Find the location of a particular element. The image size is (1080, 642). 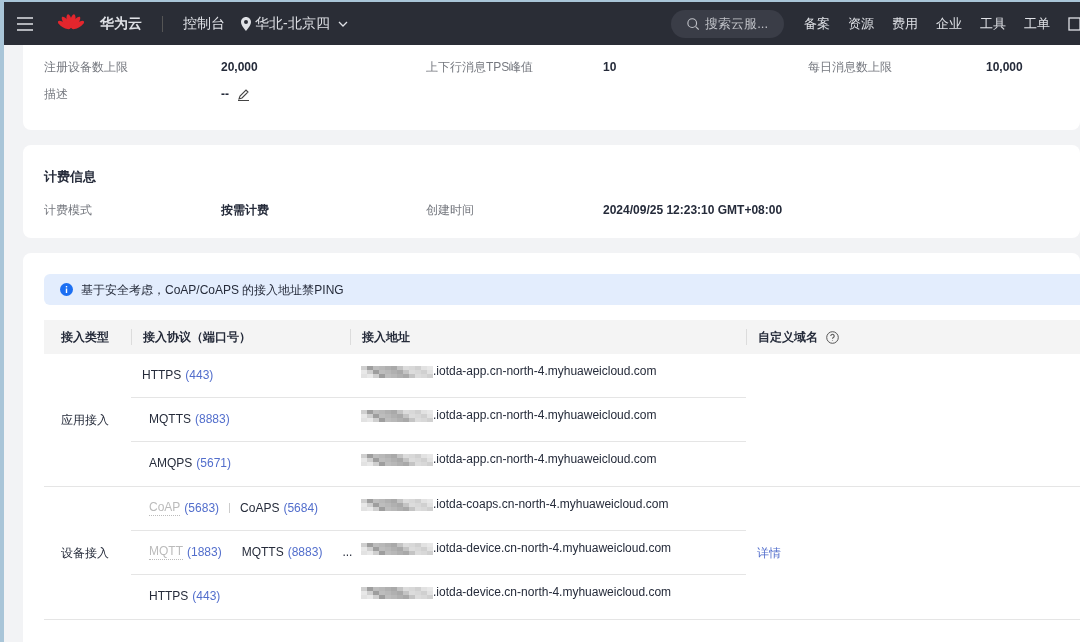

access-type: 设备接入 is located at coordinates (85, 553).